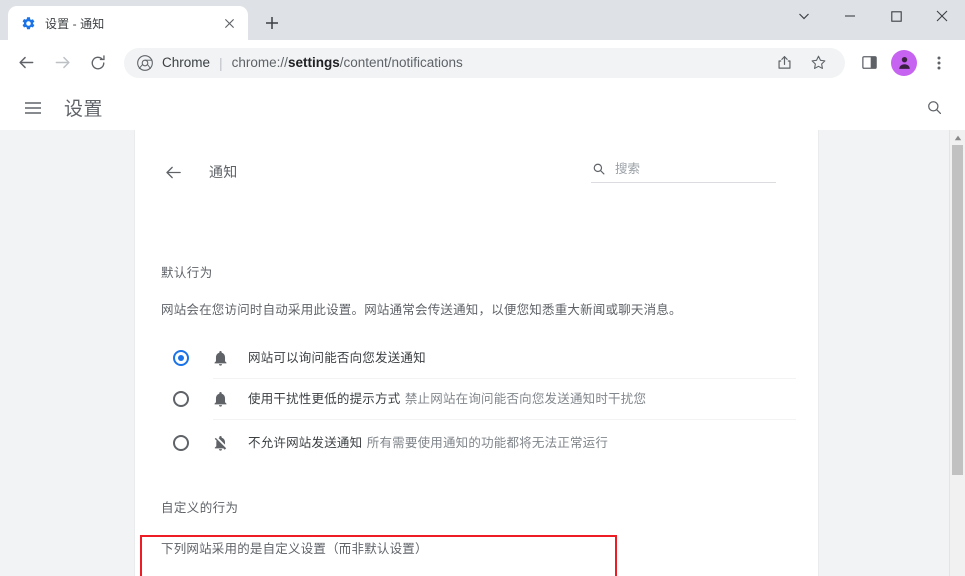 Image resolution: width=965 pixels, height=576 pixels. Describe the element at coordinates (62, 63) in the screenshot. I see `forward-arrow-icon` at that location.